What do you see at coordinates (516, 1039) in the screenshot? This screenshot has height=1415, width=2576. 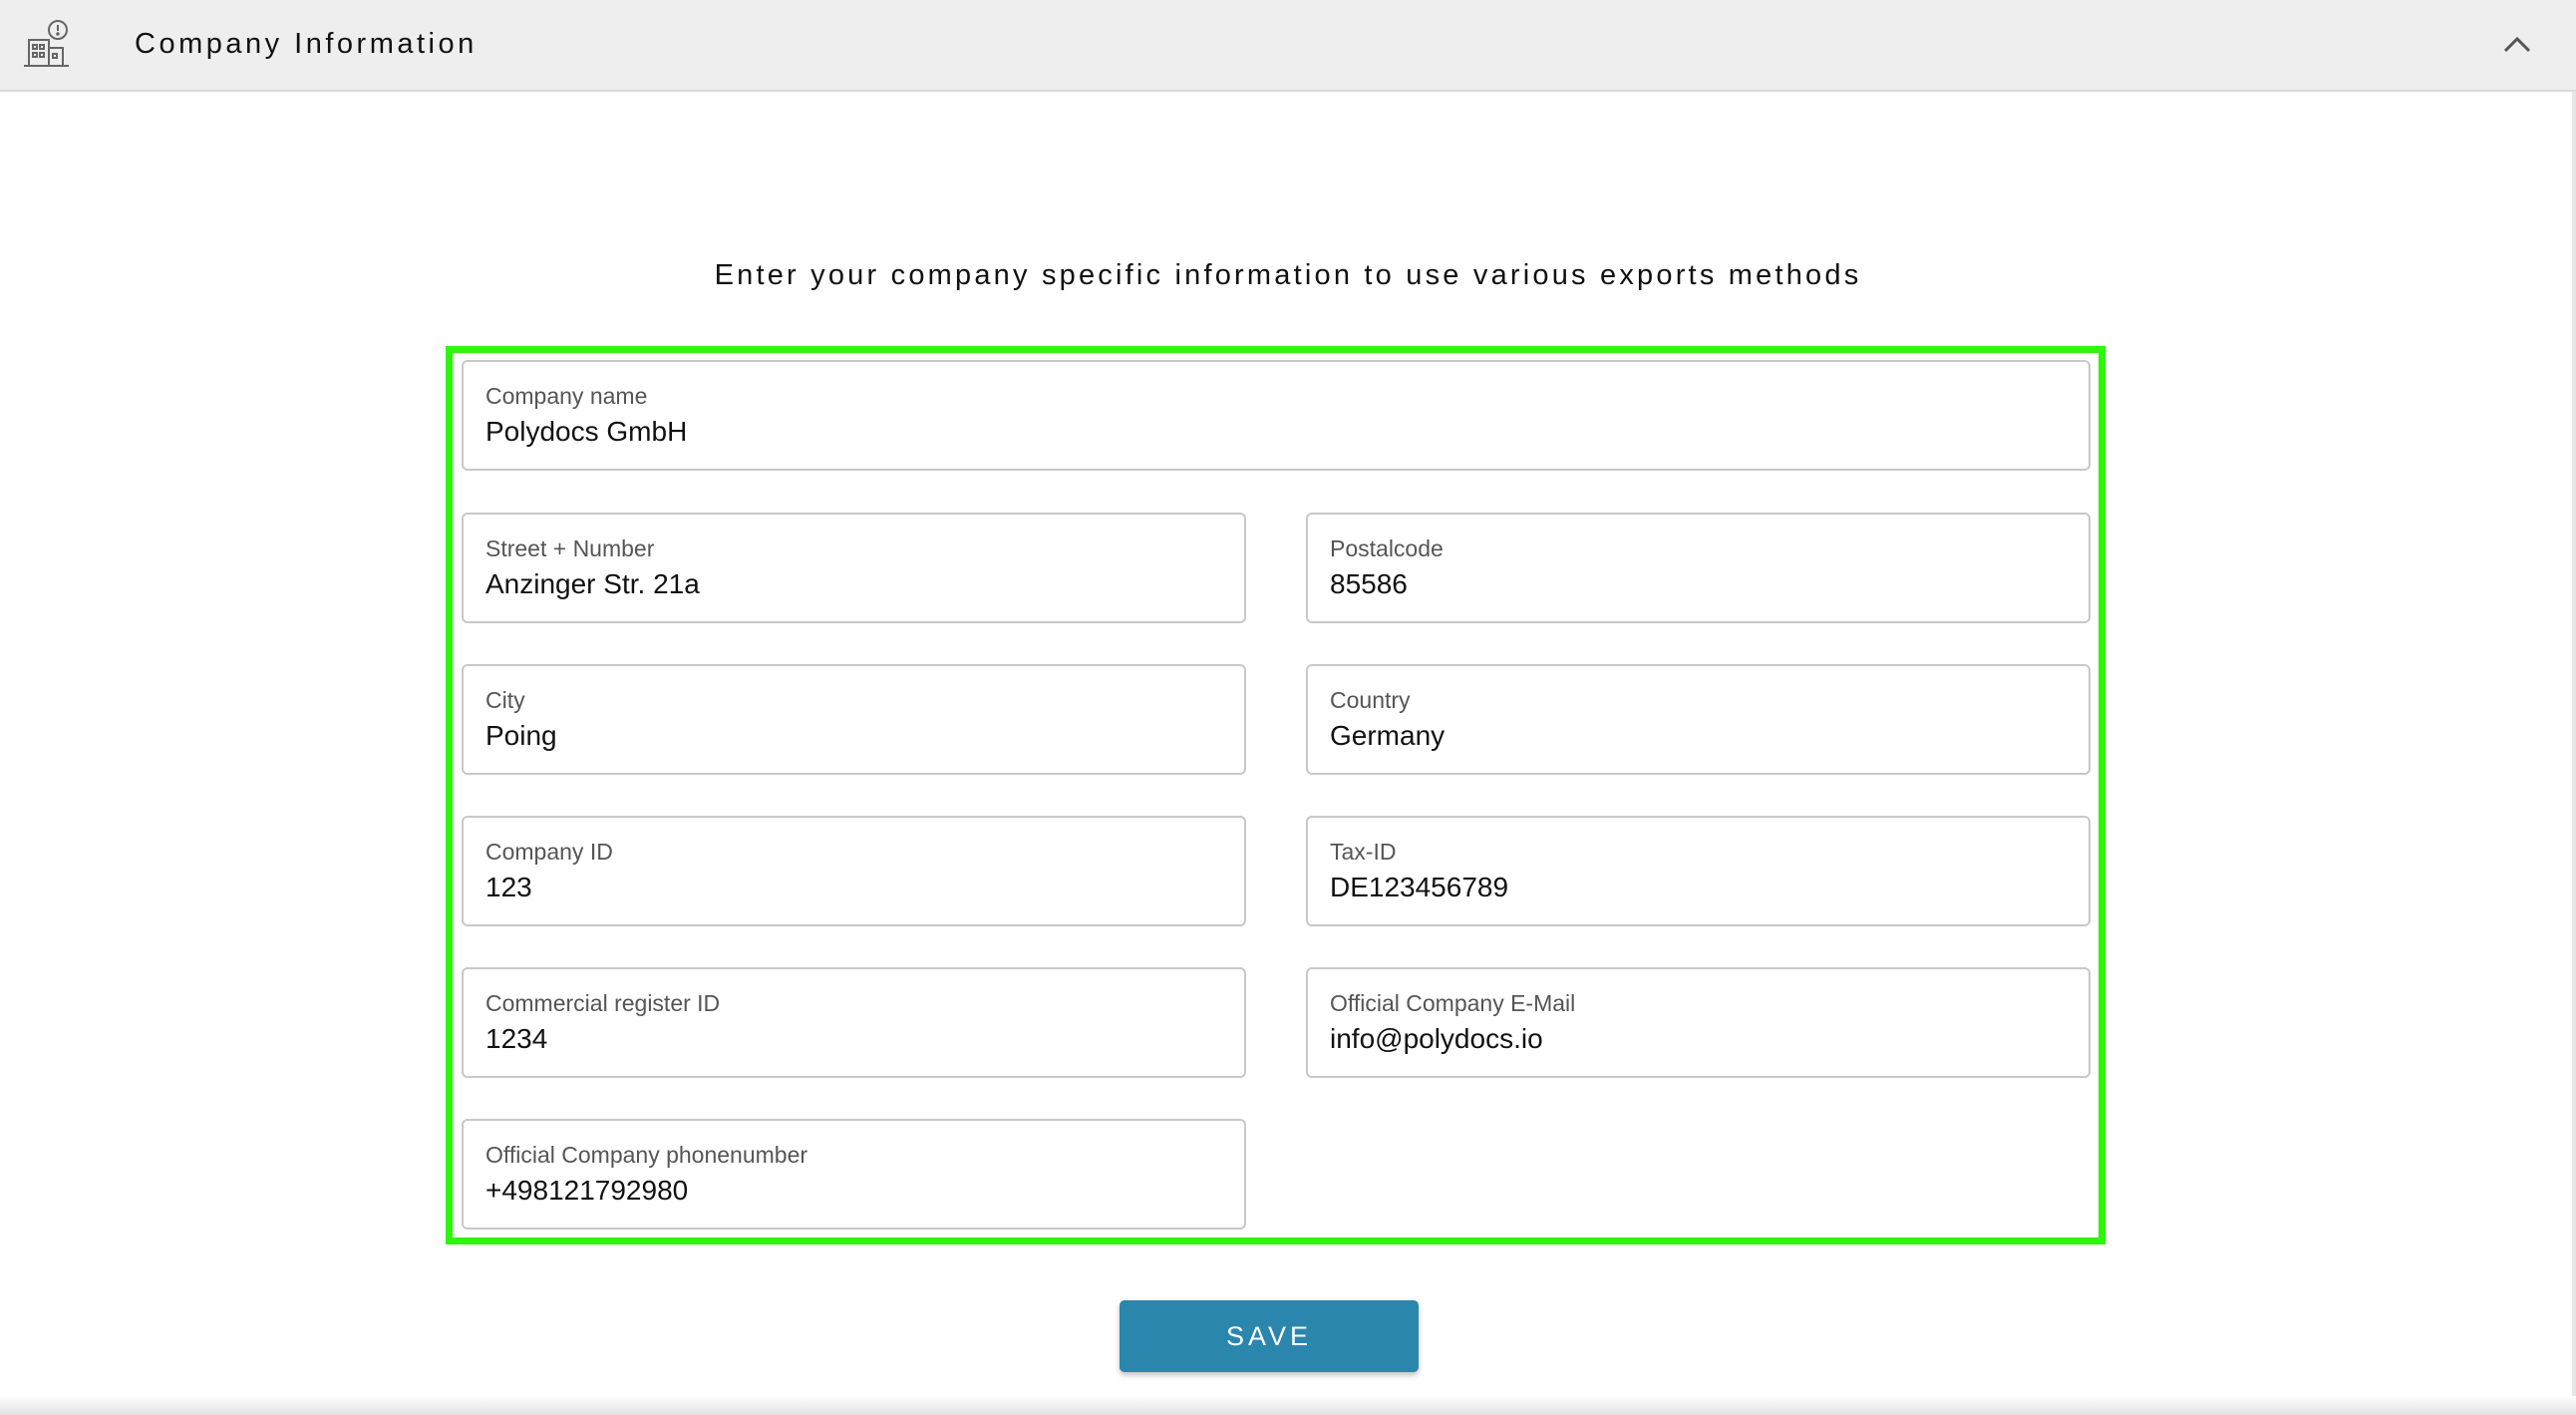 I see `commercial-register-id-input: 1234` at bounding box center [516, 1039].